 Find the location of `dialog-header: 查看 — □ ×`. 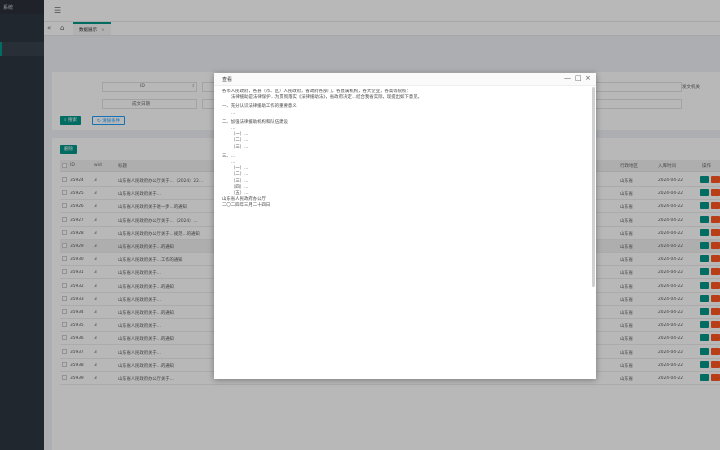

dialog-header: 查看 — □ × is located at coordinates (405, 79).